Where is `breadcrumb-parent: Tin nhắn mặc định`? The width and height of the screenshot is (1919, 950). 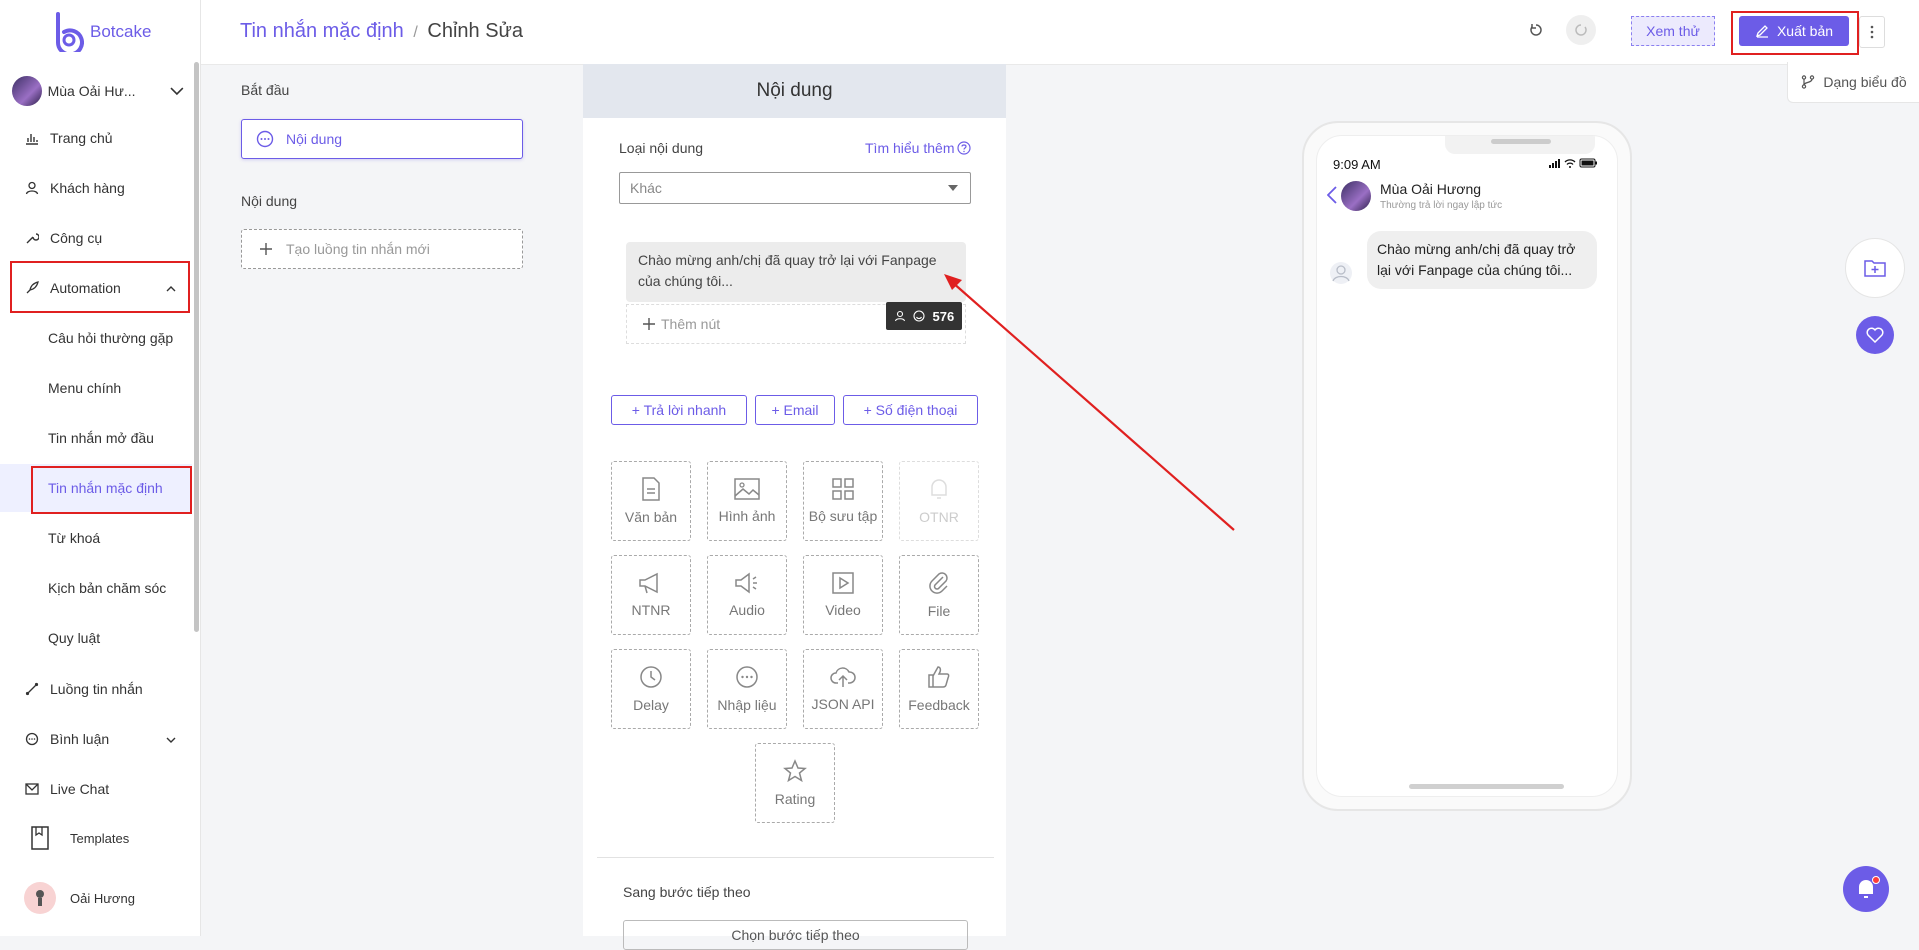
breadcrumb-parent: Tin nhắn mặc định is located at coordinates (322, 31).